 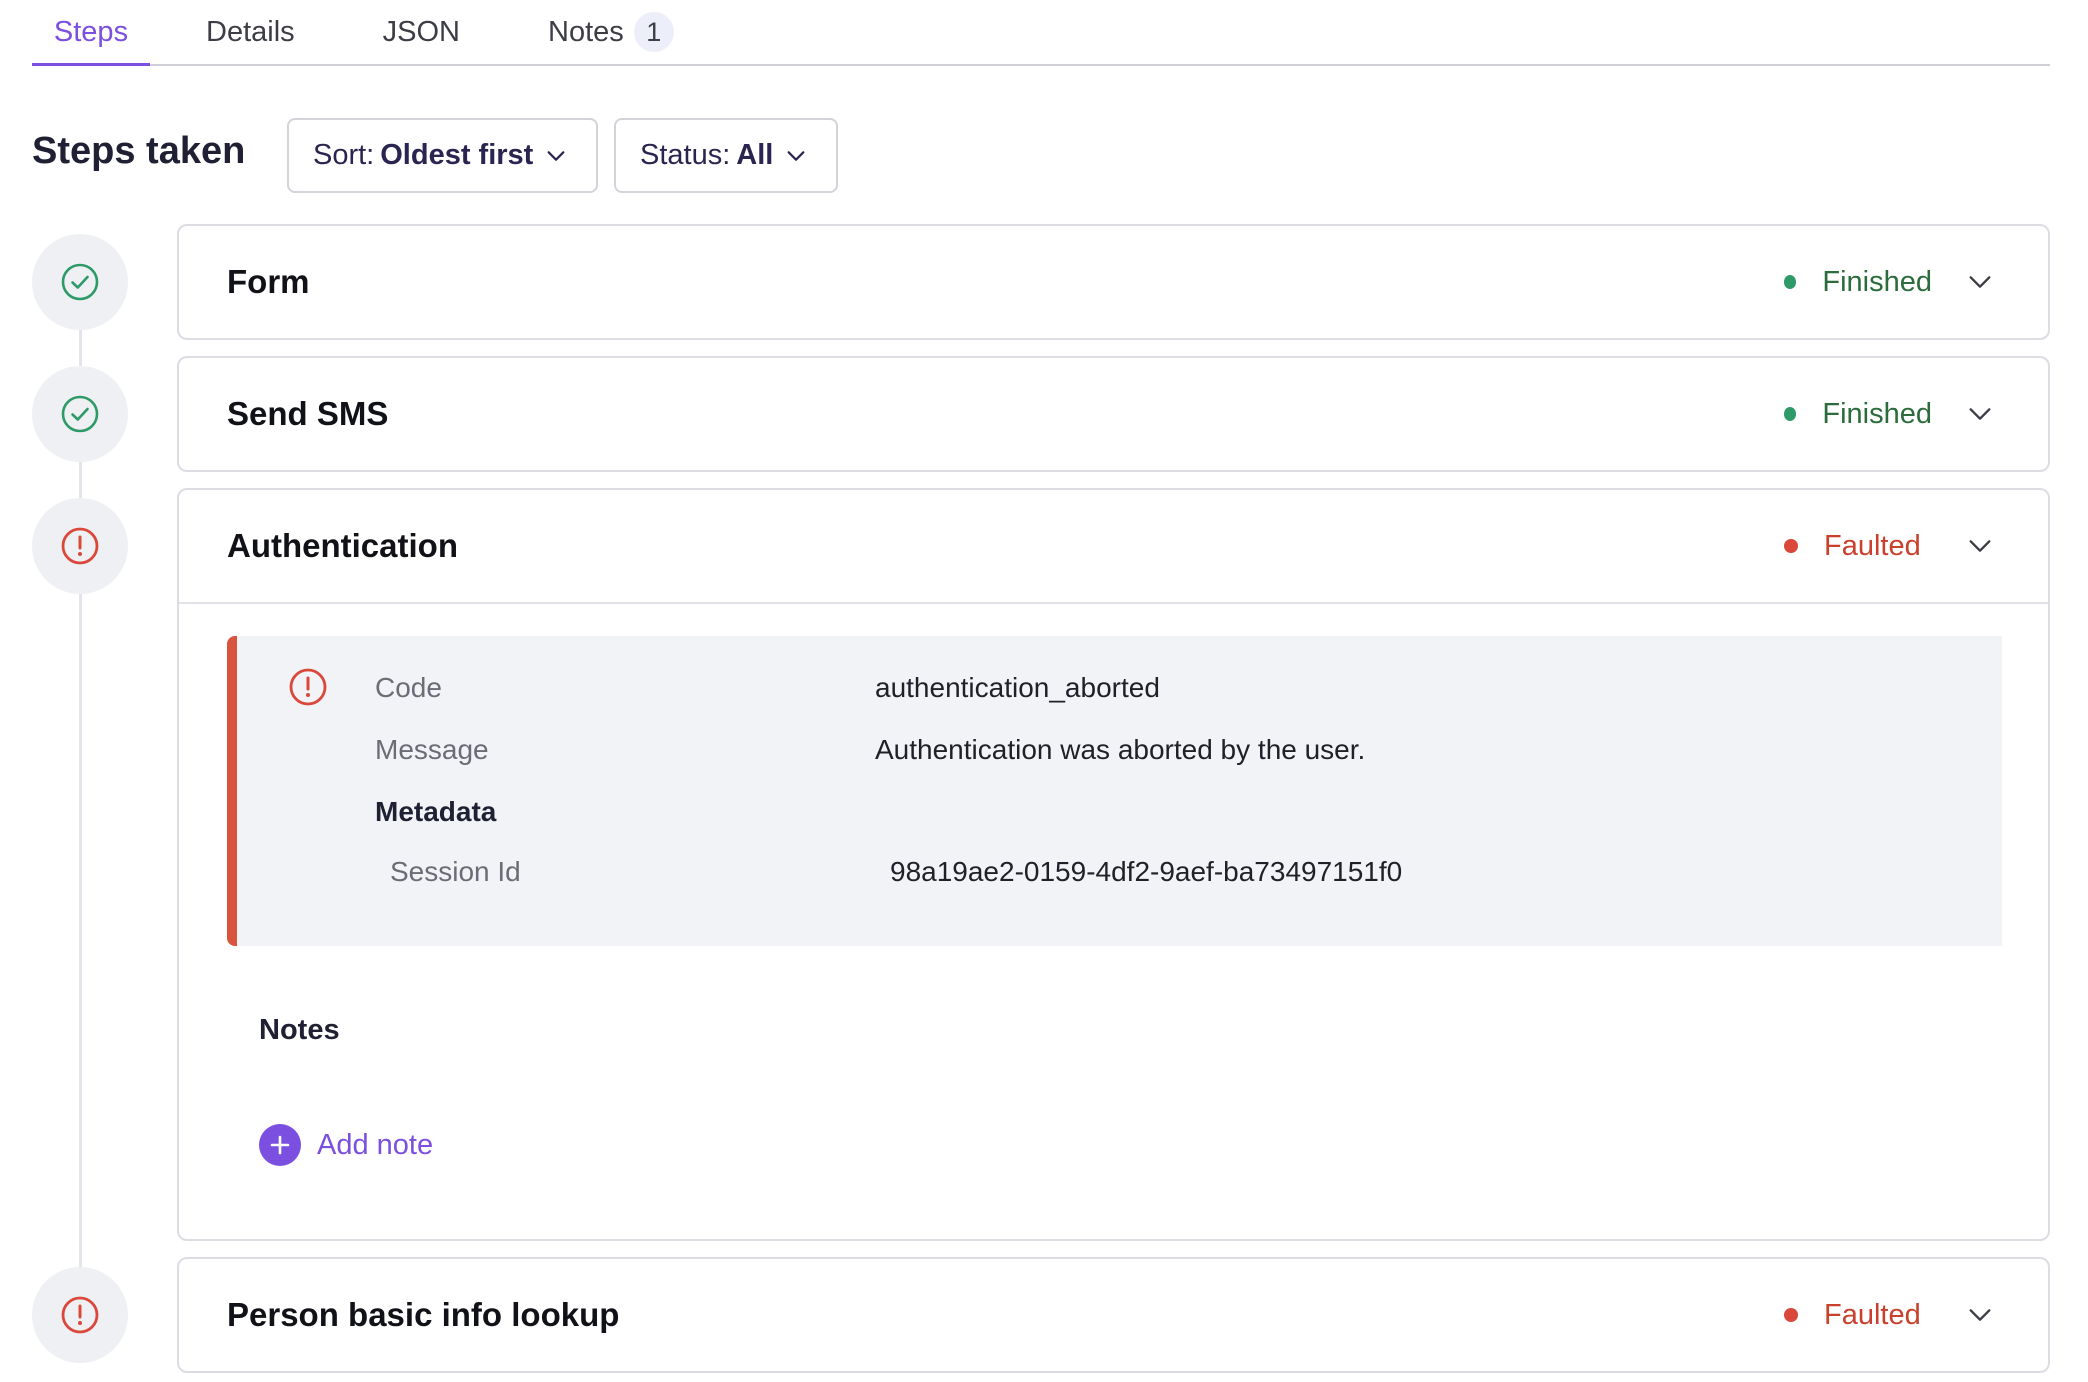 What do you see at coordinates (455, 871) in the screenshot?
I see `session-id-label: Session Id` at bounding box center [455, 871].